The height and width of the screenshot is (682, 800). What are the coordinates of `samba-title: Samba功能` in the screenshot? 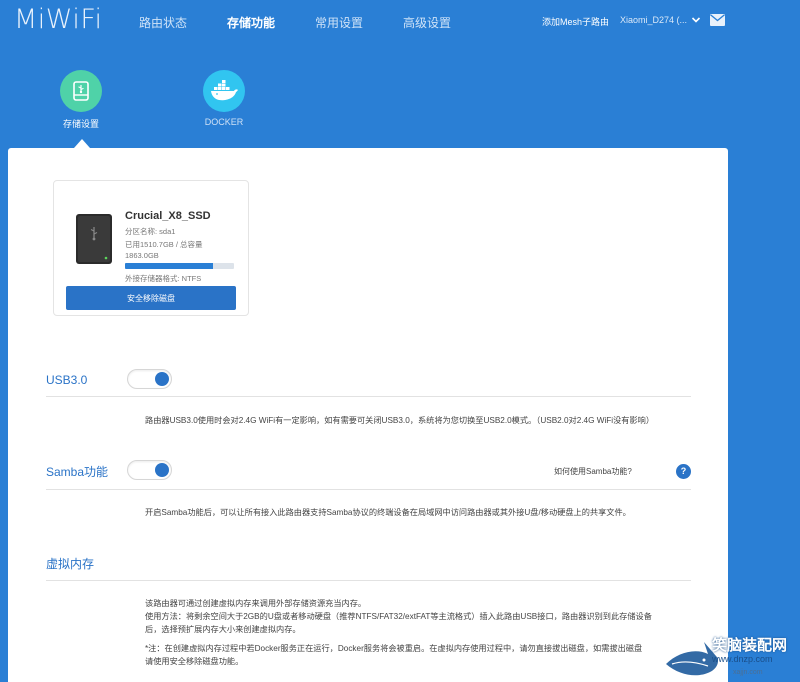 It's located at (77, 472).